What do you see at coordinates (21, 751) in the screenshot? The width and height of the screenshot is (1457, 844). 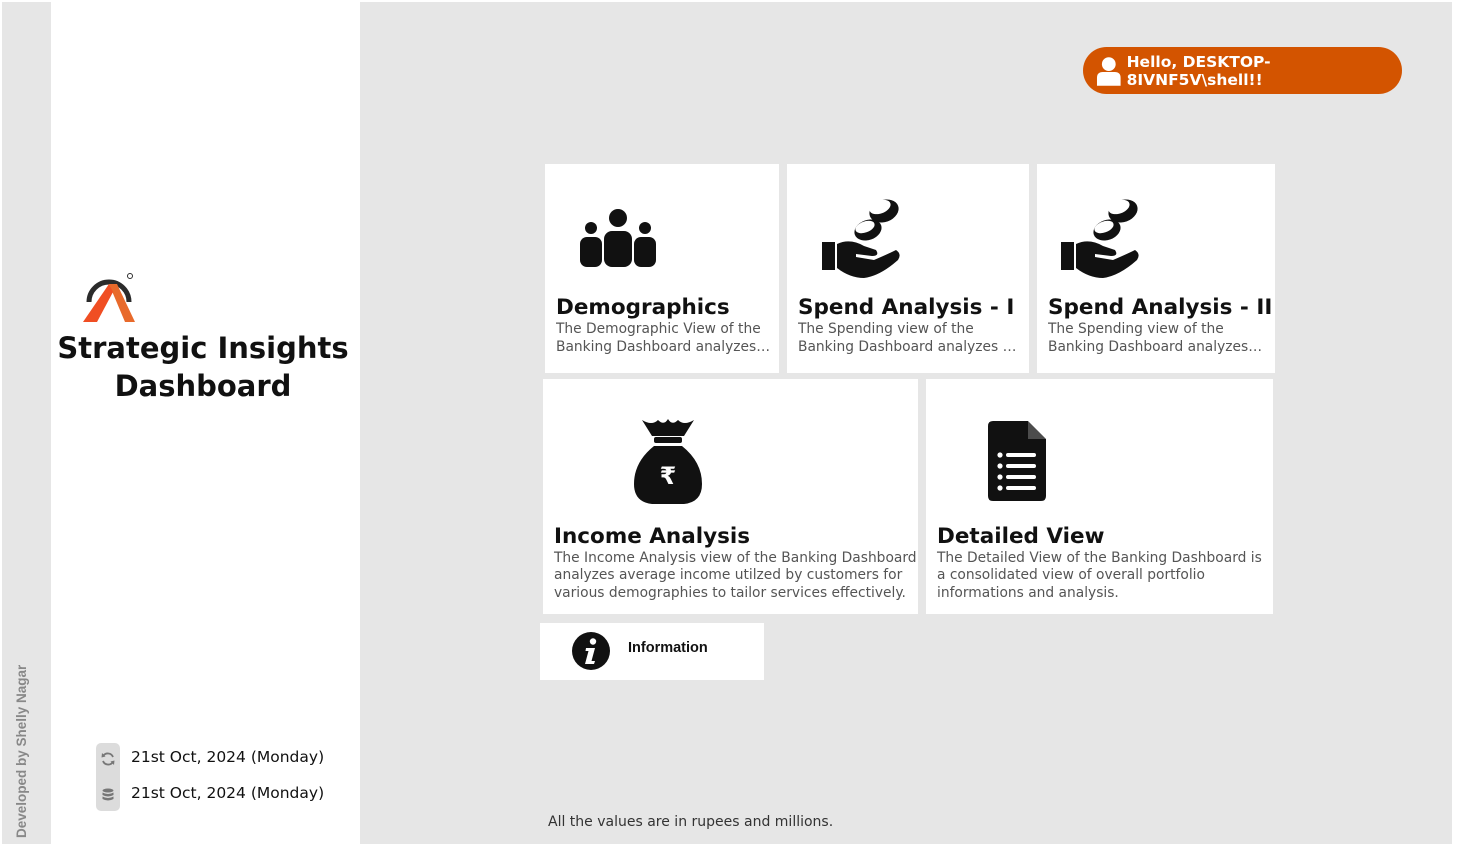 I see `developer-credit: Developed by Shelly Nagar` at bounding box center [21, 751].